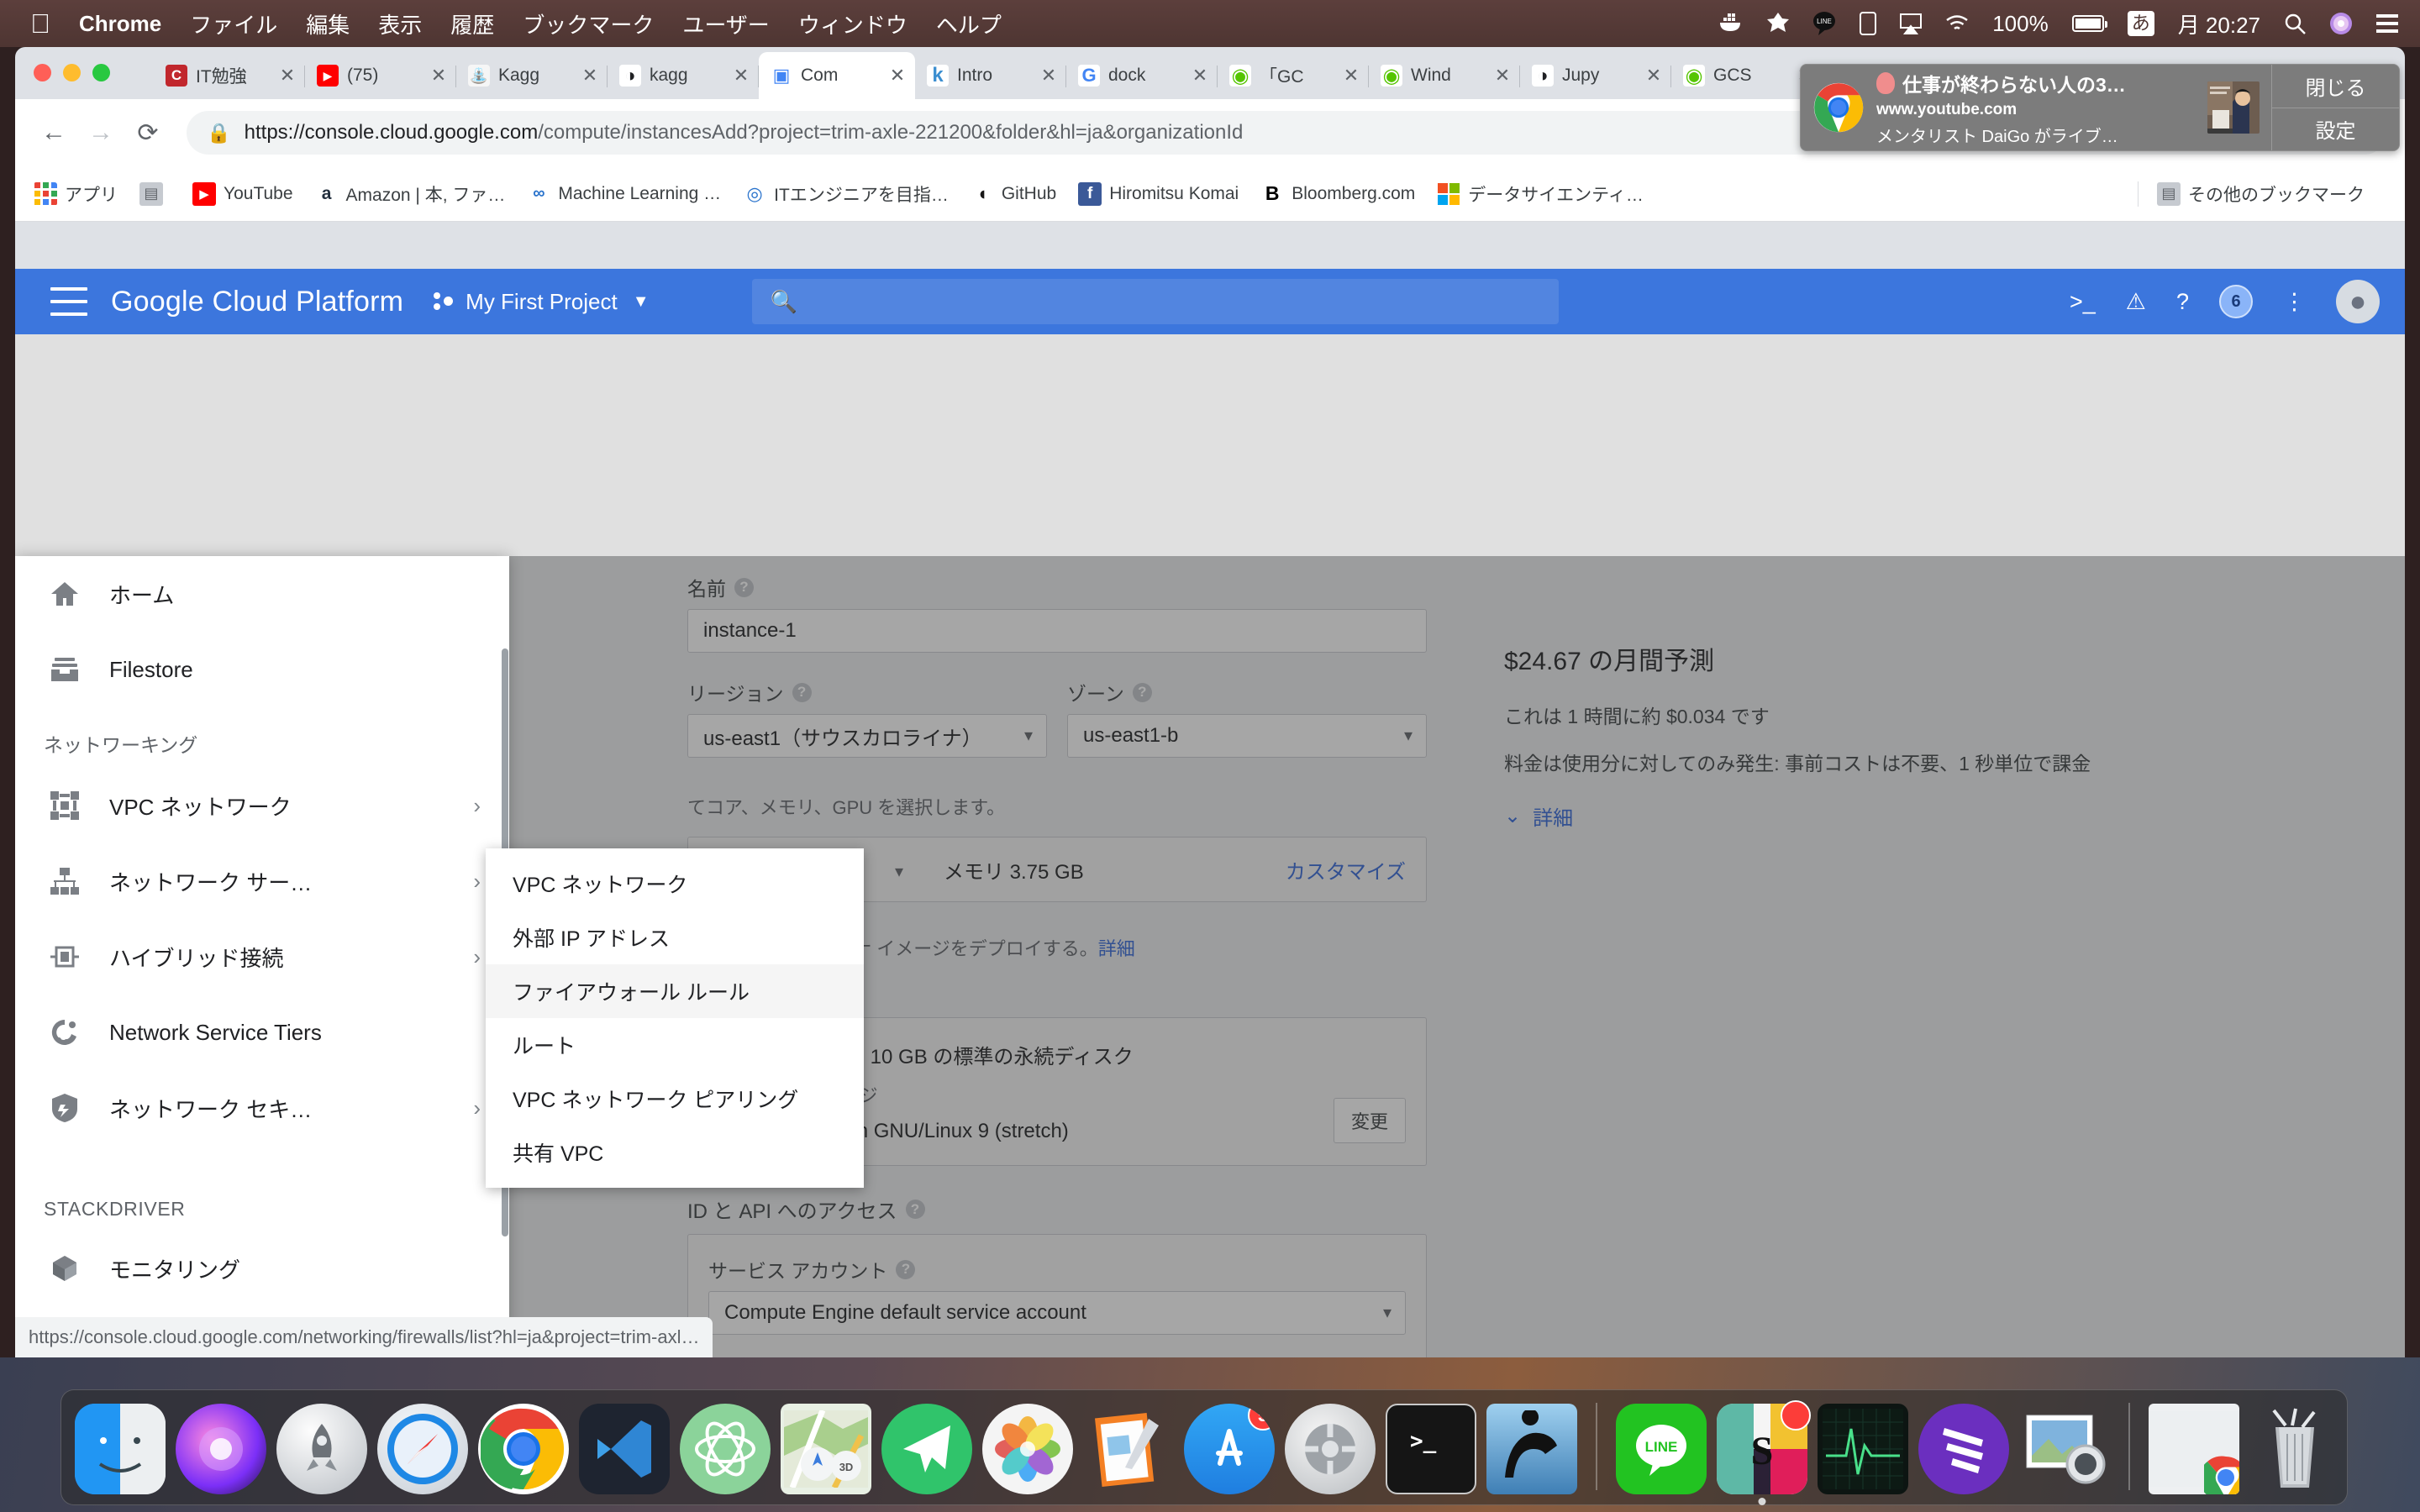  I want to click on dock-item-slack: S, so click(1764, 1452).